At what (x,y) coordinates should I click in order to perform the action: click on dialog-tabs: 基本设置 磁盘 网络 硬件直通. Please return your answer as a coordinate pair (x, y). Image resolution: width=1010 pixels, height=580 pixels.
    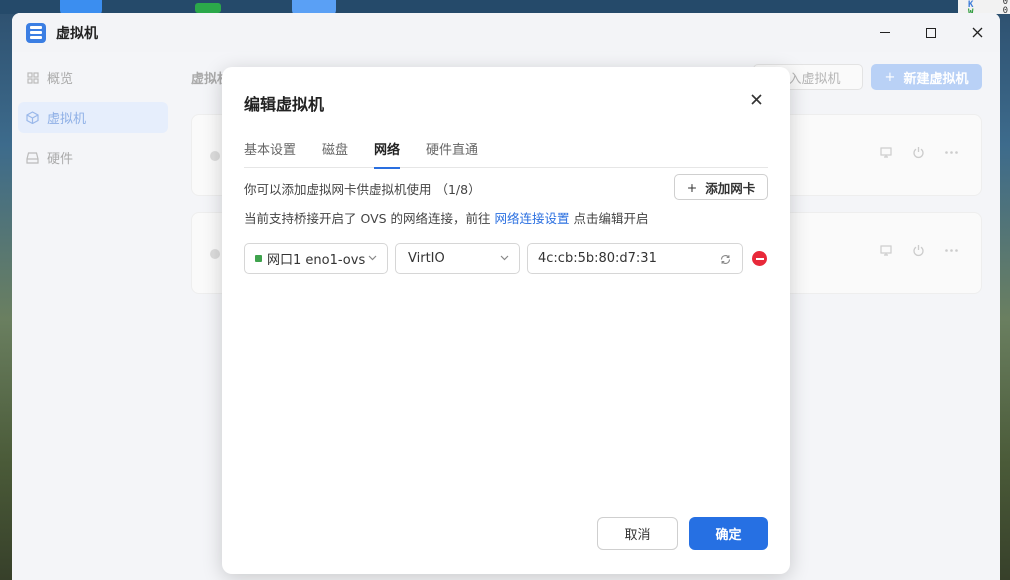
    Looking at the image, I should click on (506, 154).